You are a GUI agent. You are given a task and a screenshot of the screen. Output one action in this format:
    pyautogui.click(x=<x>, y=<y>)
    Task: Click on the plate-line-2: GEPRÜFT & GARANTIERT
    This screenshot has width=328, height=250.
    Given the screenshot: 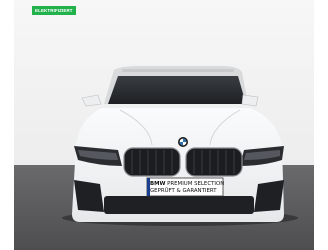 What is the action you would take?
    pyautogui.click(x=183, y=191)
    